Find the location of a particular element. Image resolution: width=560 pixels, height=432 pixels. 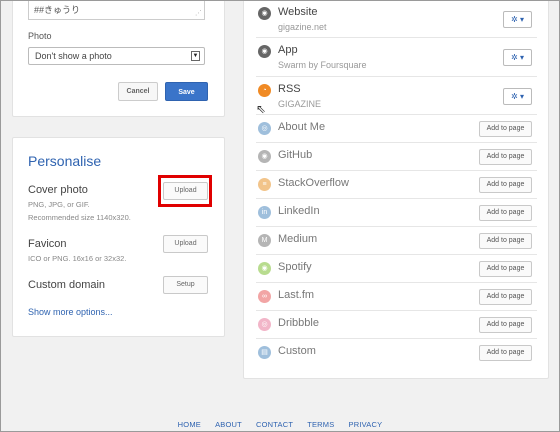

service-name: Website is located at coordinates (298, 12).